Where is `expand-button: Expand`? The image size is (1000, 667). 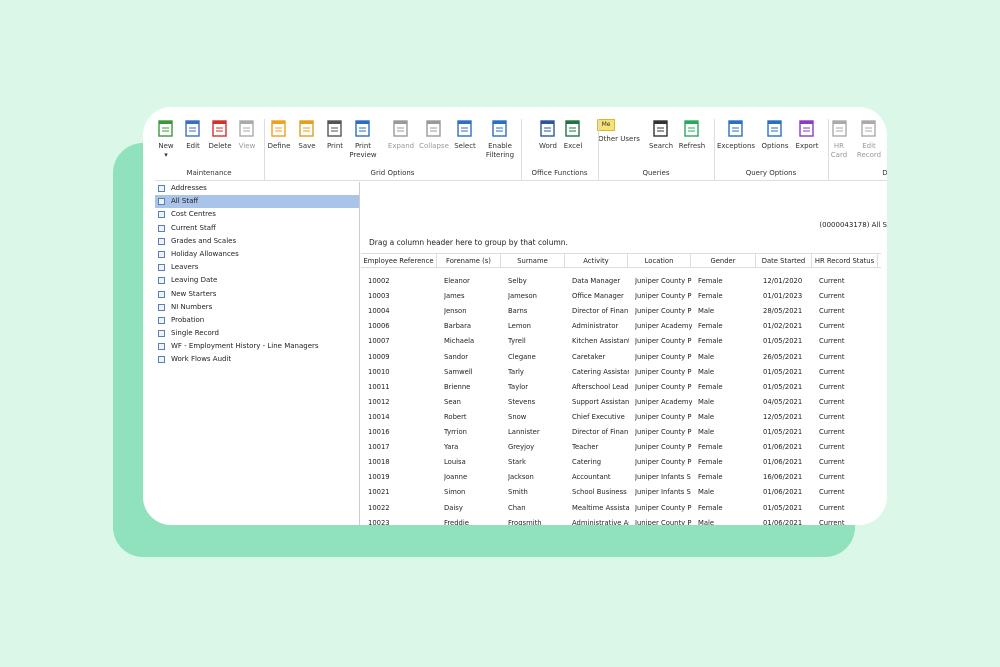 expand-button: Expand is located at coordinates (401, 135).